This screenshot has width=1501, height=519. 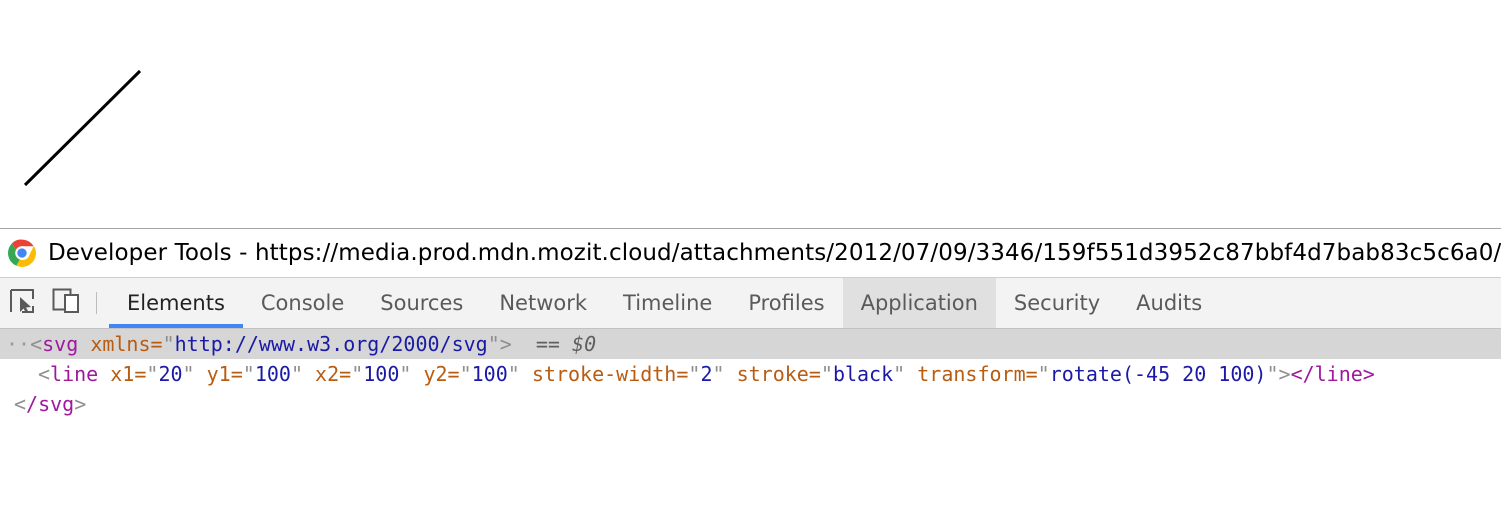 I want to click on svg-line-element, so click(x=82, y=128).